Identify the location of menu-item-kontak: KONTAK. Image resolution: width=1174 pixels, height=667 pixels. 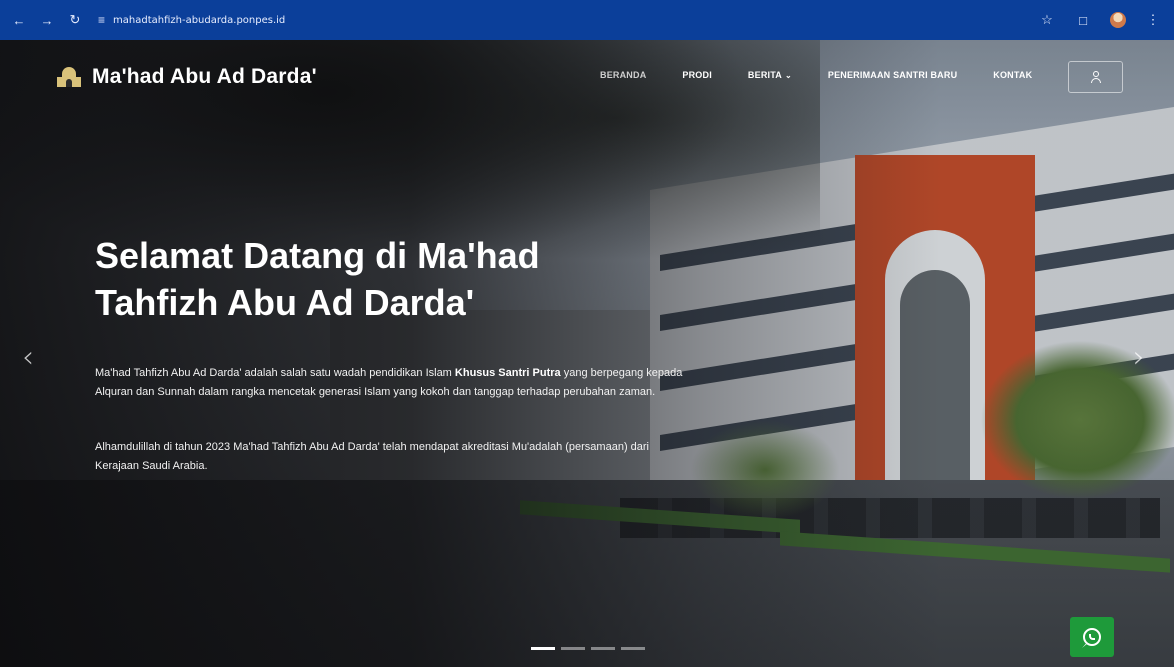
(1012, 75).